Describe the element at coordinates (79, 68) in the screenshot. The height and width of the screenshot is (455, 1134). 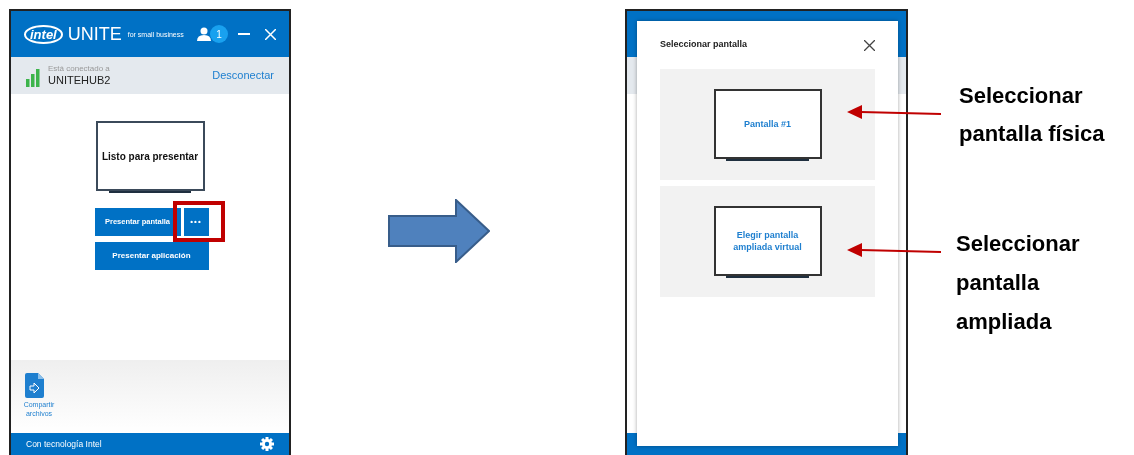
I see `connection-label: Está conectado a` at that location.